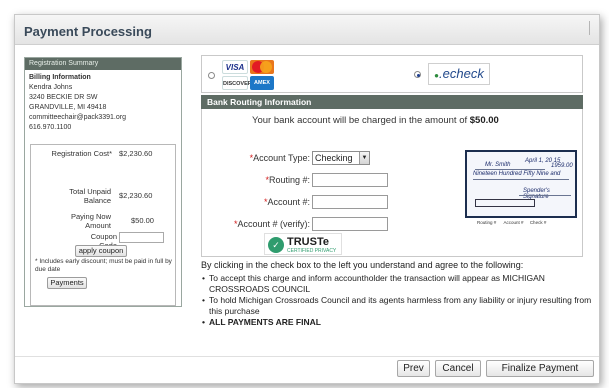 Image resolution: width=609 pixels, height=388 pixels. What do you see at coordinates (211, 75) in the screenshot?
I see `credit-card-radio` at bounding box center [211, 75].